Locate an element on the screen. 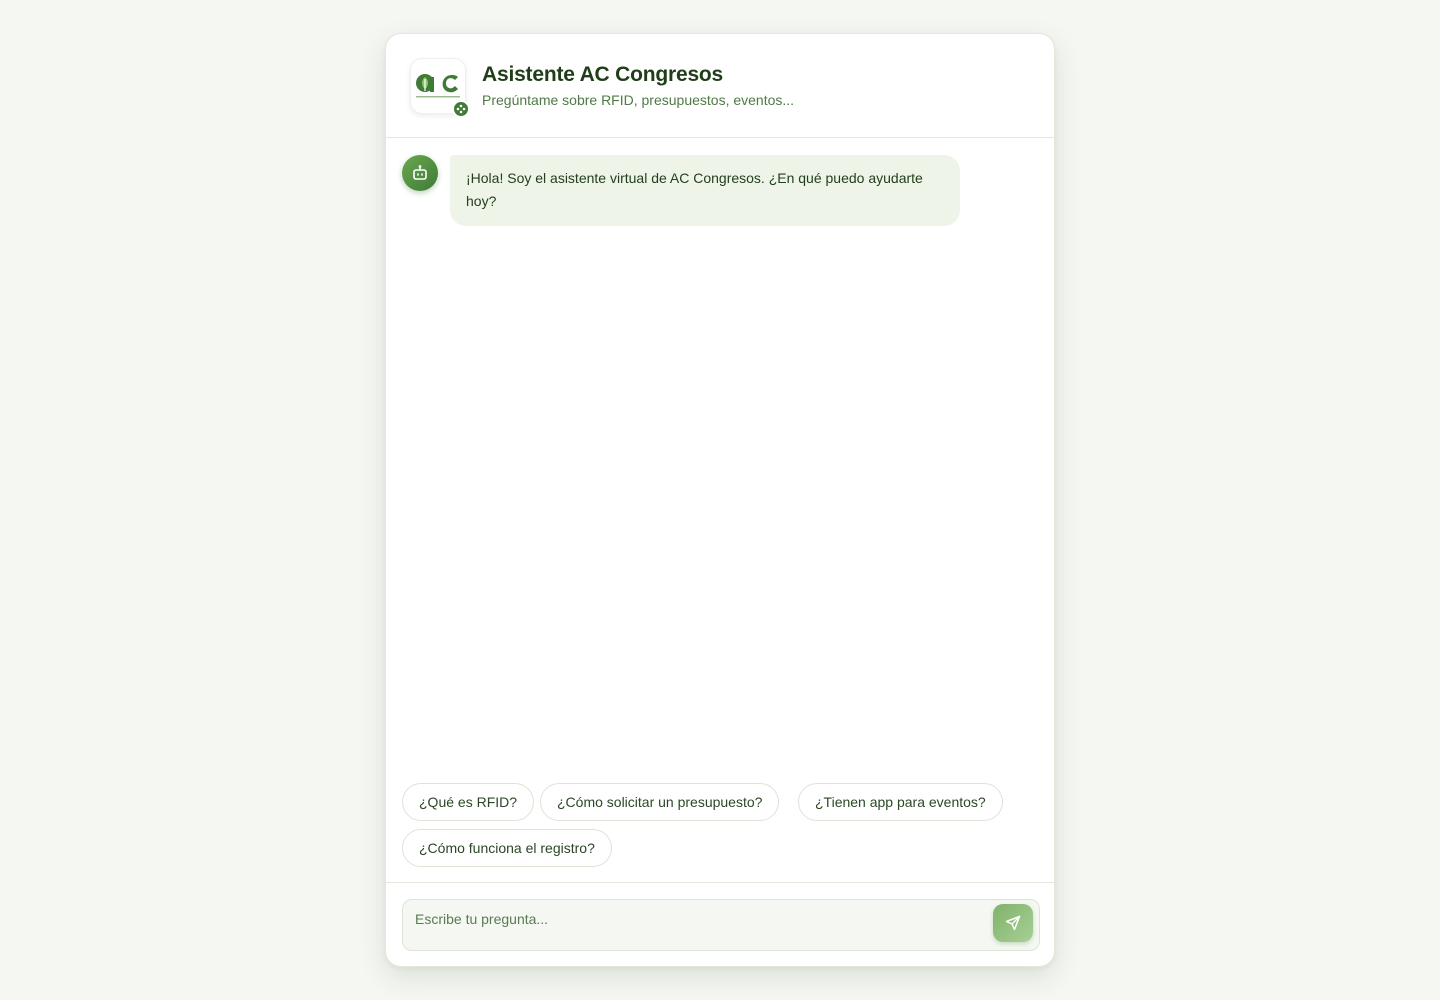 This screenshot has height=1000, width=1440. send-button is located at coordinates (1013, 923).